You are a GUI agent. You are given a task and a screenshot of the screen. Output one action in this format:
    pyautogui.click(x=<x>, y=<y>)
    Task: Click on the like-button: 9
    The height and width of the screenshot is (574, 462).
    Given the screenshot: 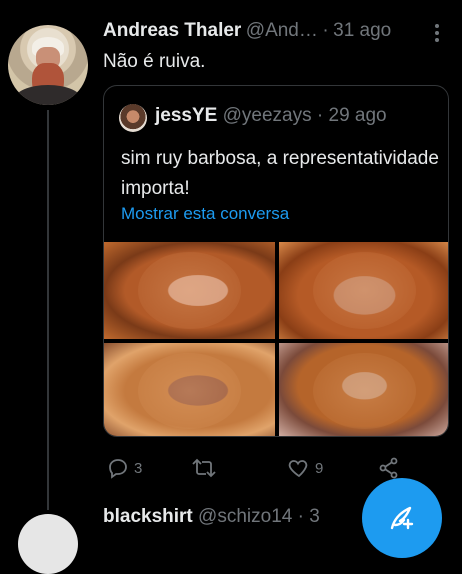 What is the action you would take?
    pyautogui.click(x=305, y=468)
    